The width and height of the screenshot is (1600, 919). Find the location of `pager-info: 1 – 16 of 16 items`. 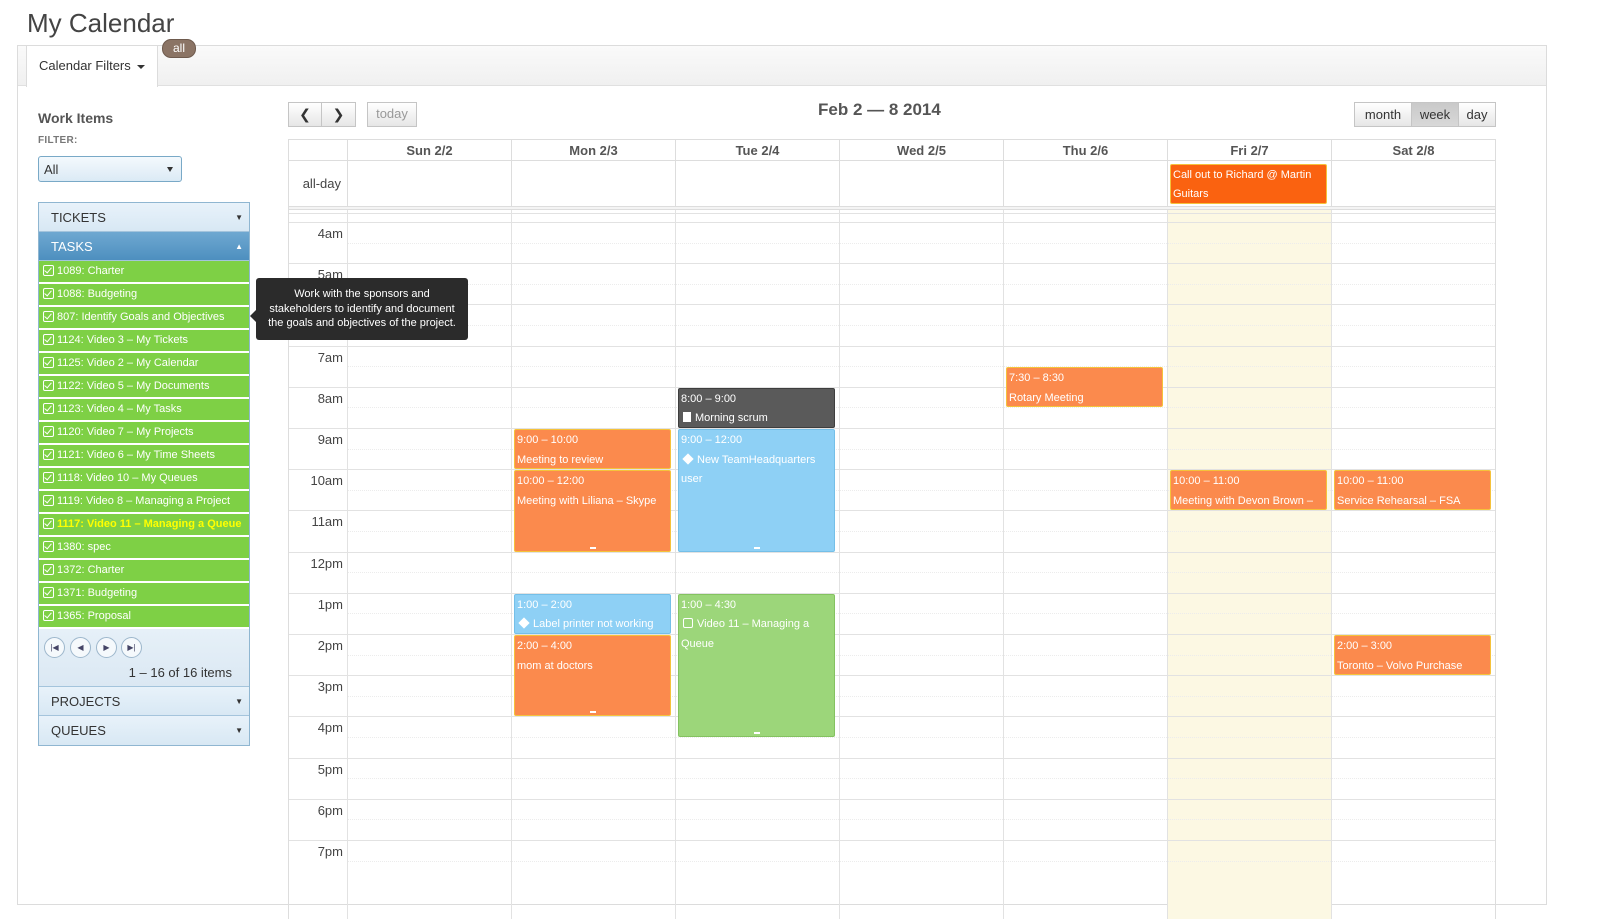

pager-info: 1 – 16 of 16 items is located at coordinates (180, 672).